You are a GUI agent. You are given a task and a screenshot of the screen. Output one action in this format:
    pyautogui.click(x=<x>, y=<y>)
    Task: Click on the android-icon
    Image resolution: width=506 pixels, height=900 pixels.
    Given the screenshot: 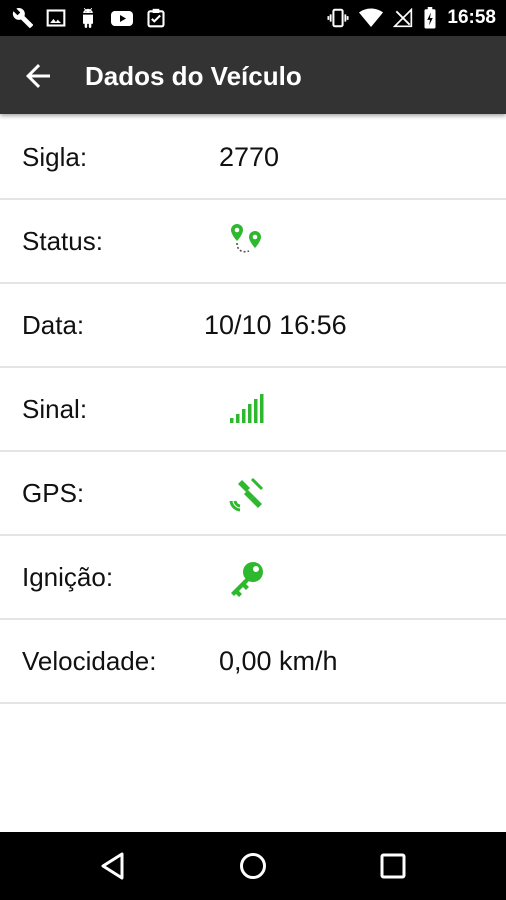 What is the action you would take?
    pyautogui.click(x=88, y=18)
    